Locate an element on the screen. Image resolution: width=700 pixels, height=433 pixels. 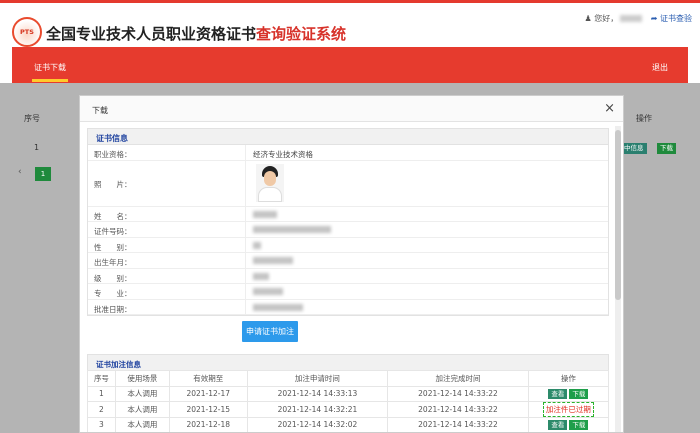
prev-page-icon: ‹ is located at coordinates (20, 172).